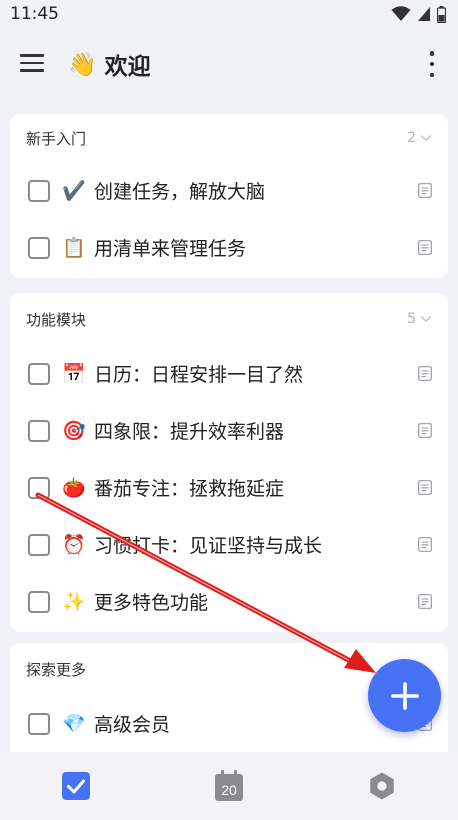 This screenshot has width=458, height=820. What do you see at coordinates (229, 601) in the screenshot?
I see `task-row: ✨ 更多特色功能` at bounding box center [229, 601].